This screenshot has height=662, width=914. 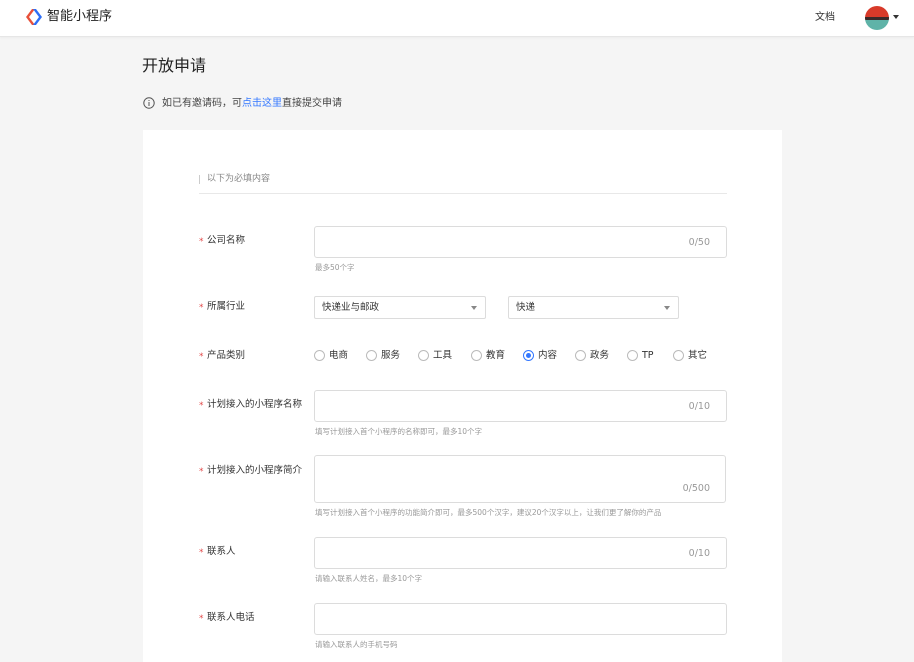 I want to click on avatar, so click(x=877, y=18).